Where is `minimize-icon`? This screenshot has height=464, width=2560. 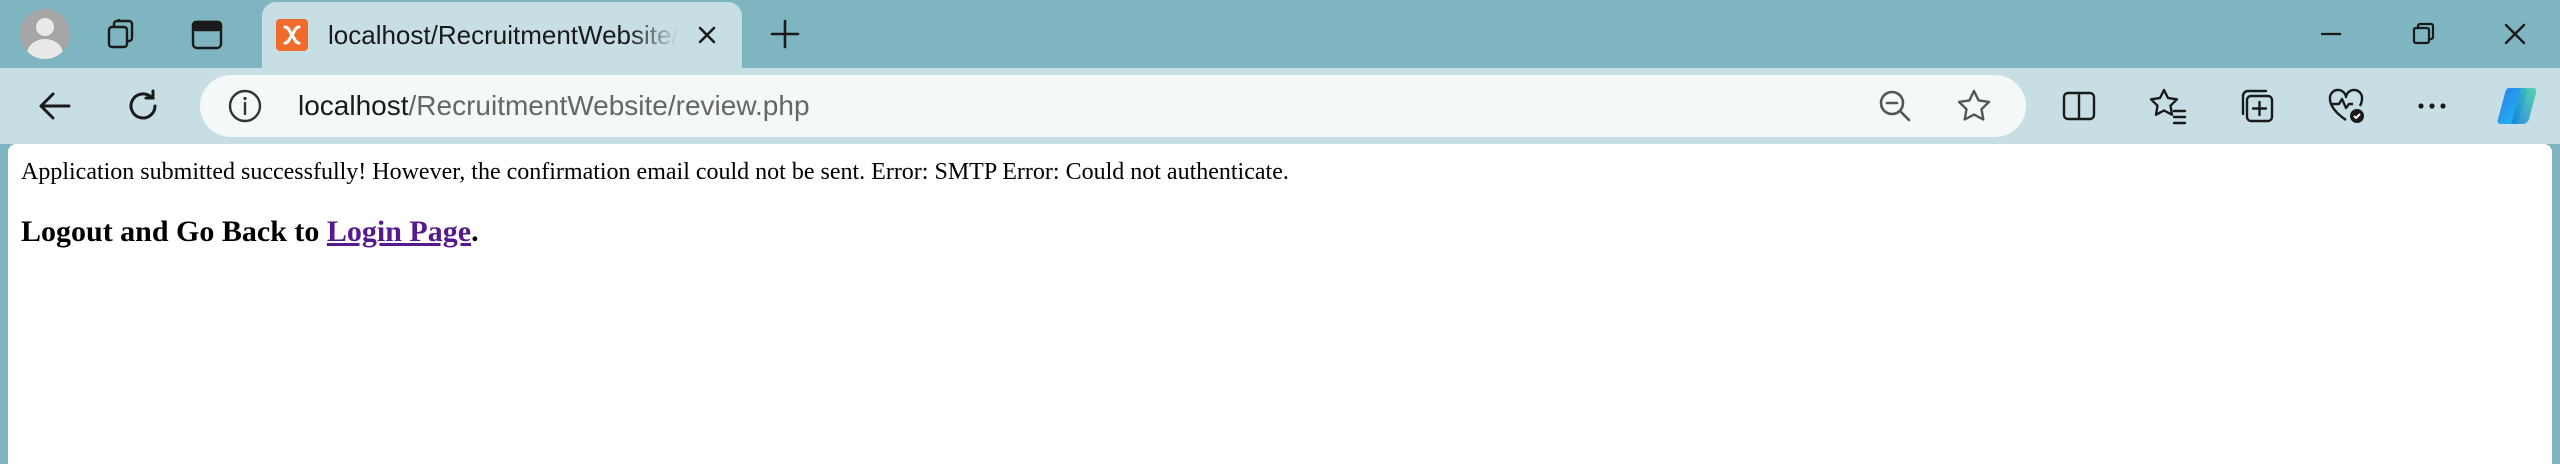 minimize-icon is located at coordinates (2331, 34).